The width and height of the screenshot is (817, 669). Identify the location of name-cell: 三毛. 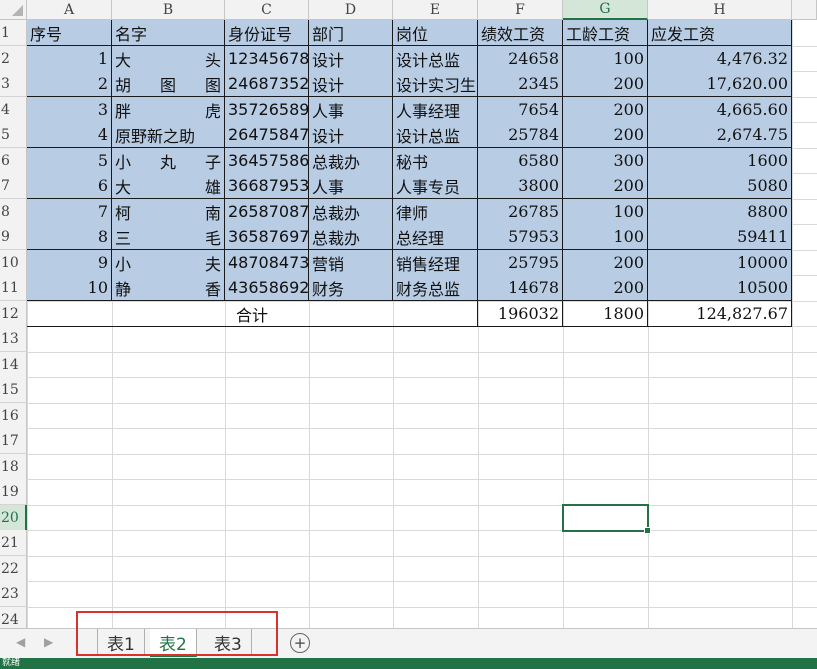
(168, 237).